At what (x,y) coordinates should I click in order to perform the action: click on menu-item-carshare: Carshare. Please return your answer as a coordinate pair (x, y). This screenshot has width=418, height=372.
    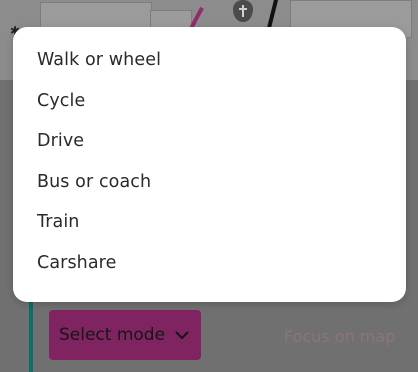
    Looking at the image, I should click on (209, 263).